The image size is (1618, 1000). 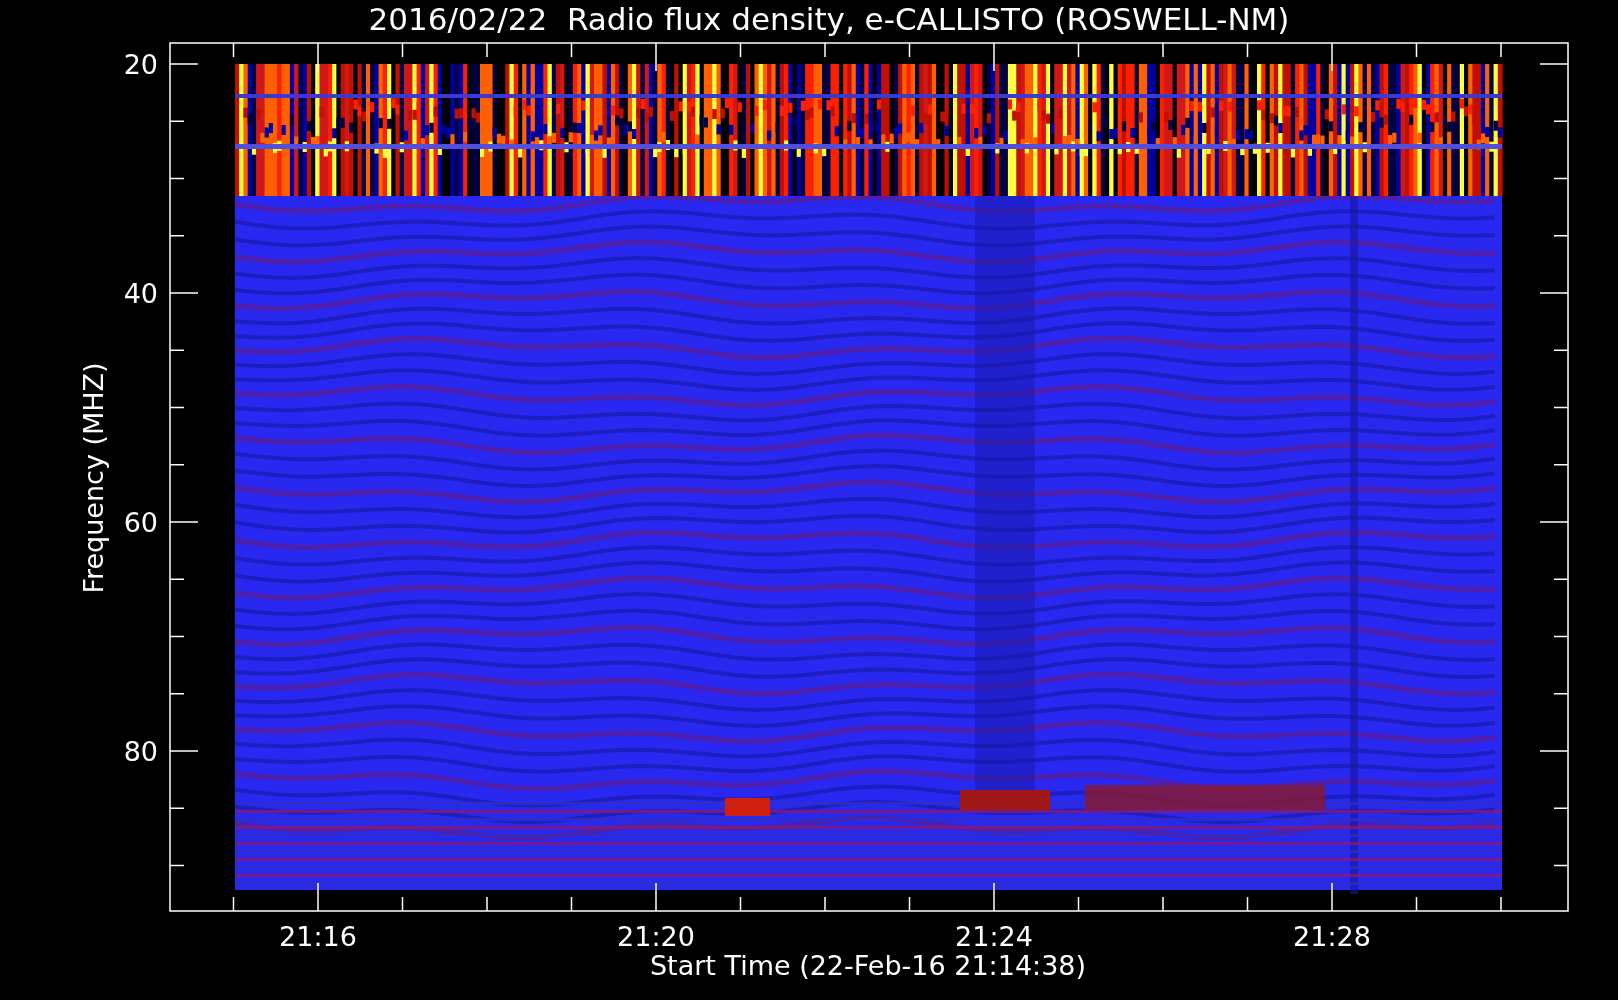 What do you see at coordinates (318, 936) in the screenshot?
I see `x-tick-label: 21:16` at bounding box center [318, 936].